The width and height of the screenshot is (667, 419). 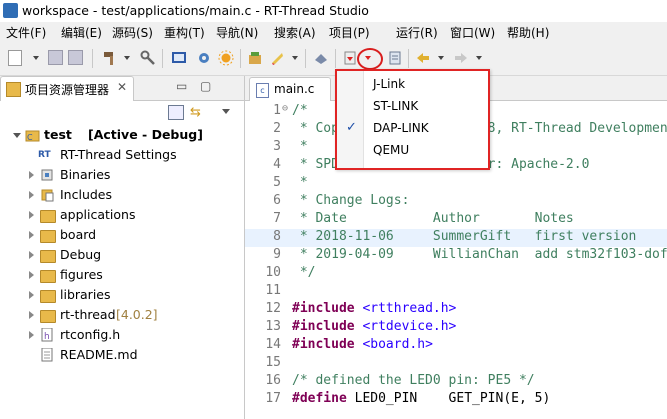 What do you see at coordinates (349, 32) in the screenshot?
I see `menu-project: 项目(P)` at bounding box center [349, 32].